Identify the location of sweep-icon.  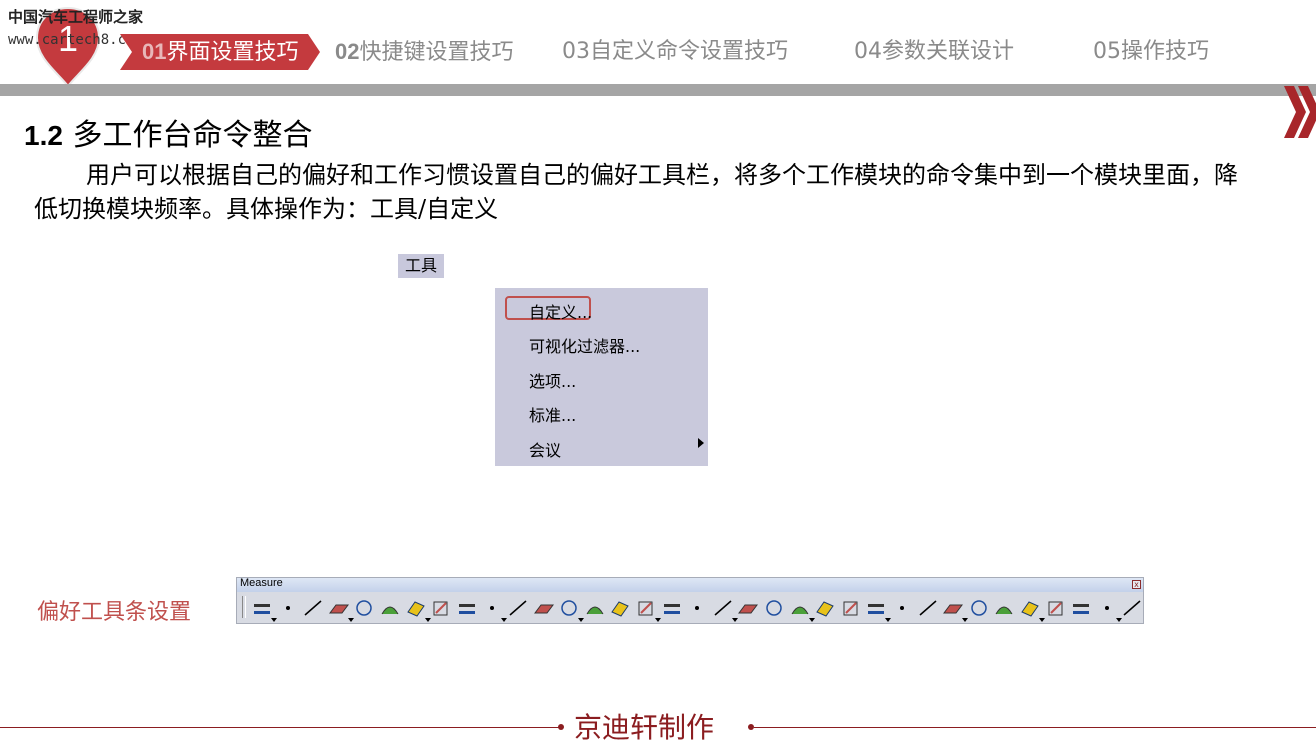
(494, 610).